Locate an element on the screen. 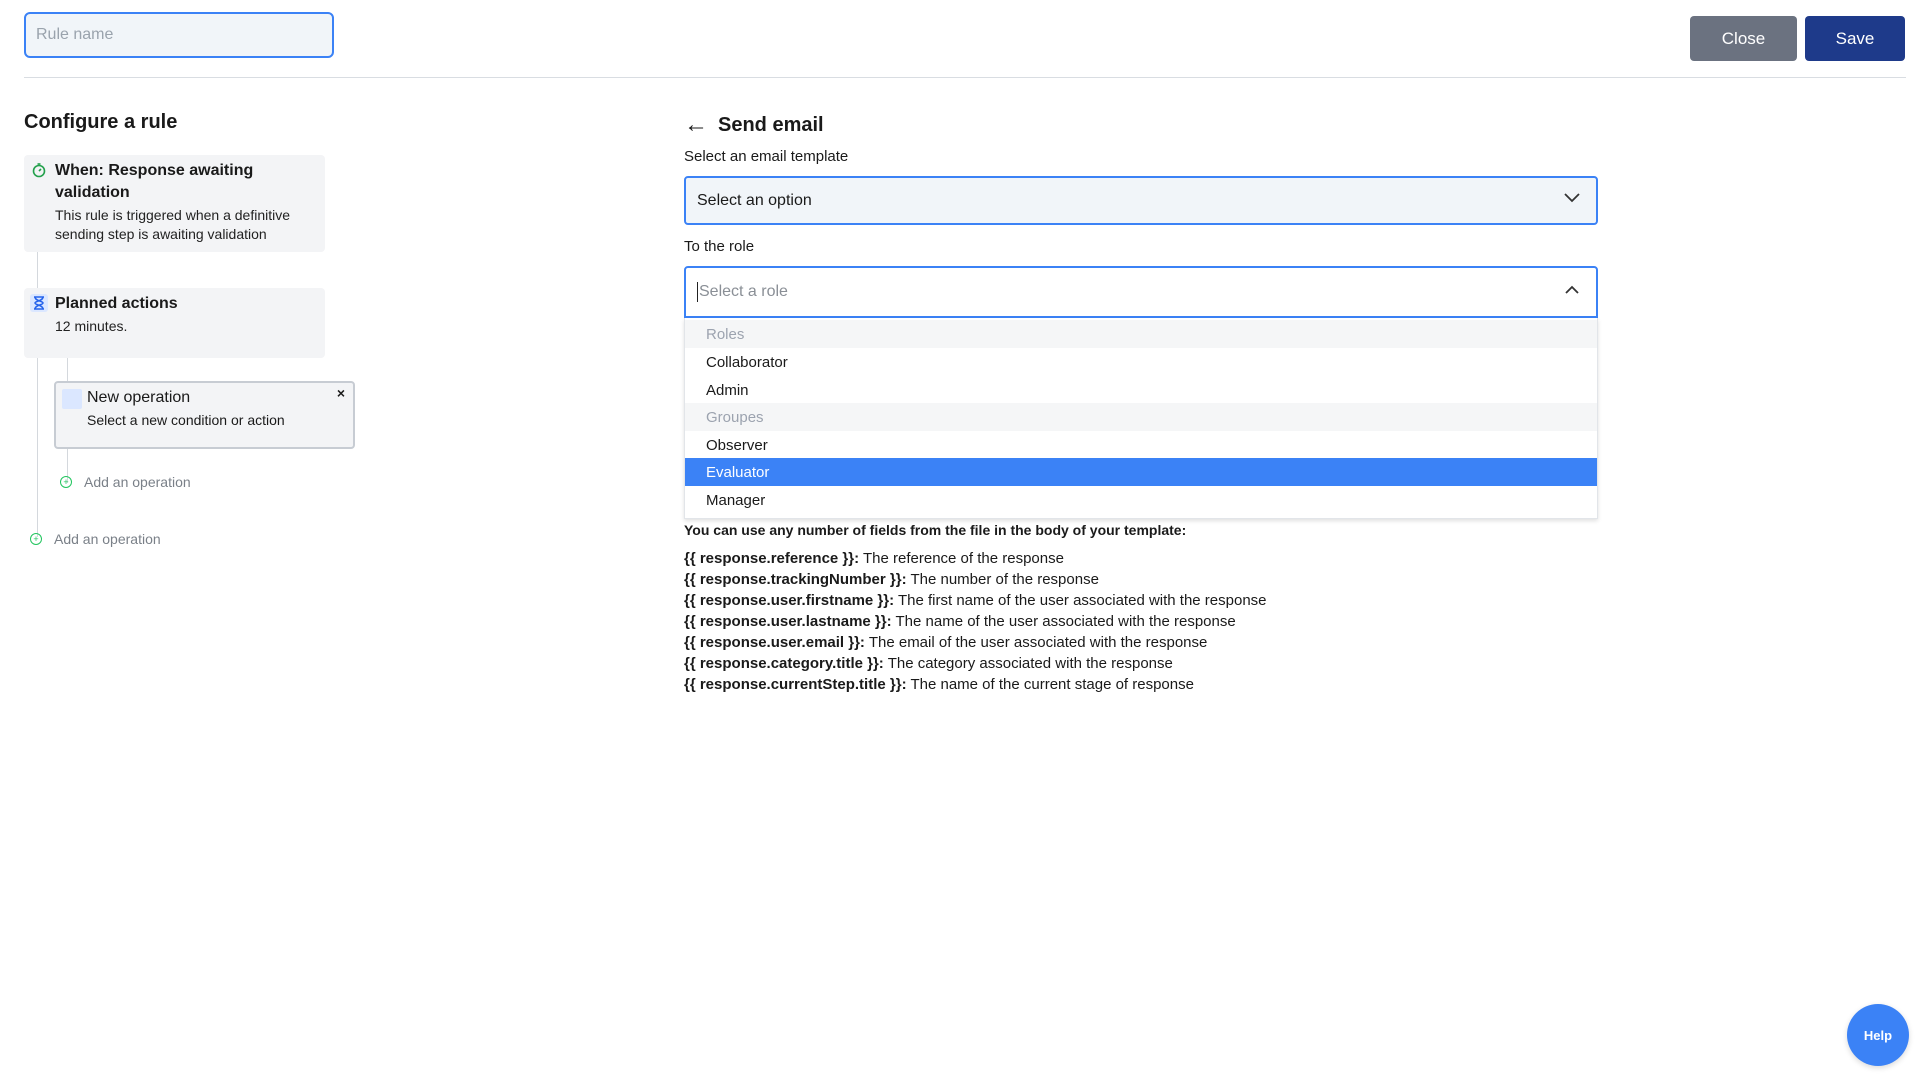 The width and height of the screenshot is (1920, 1080). save-button: Save is located at coordinates (1855, 38).